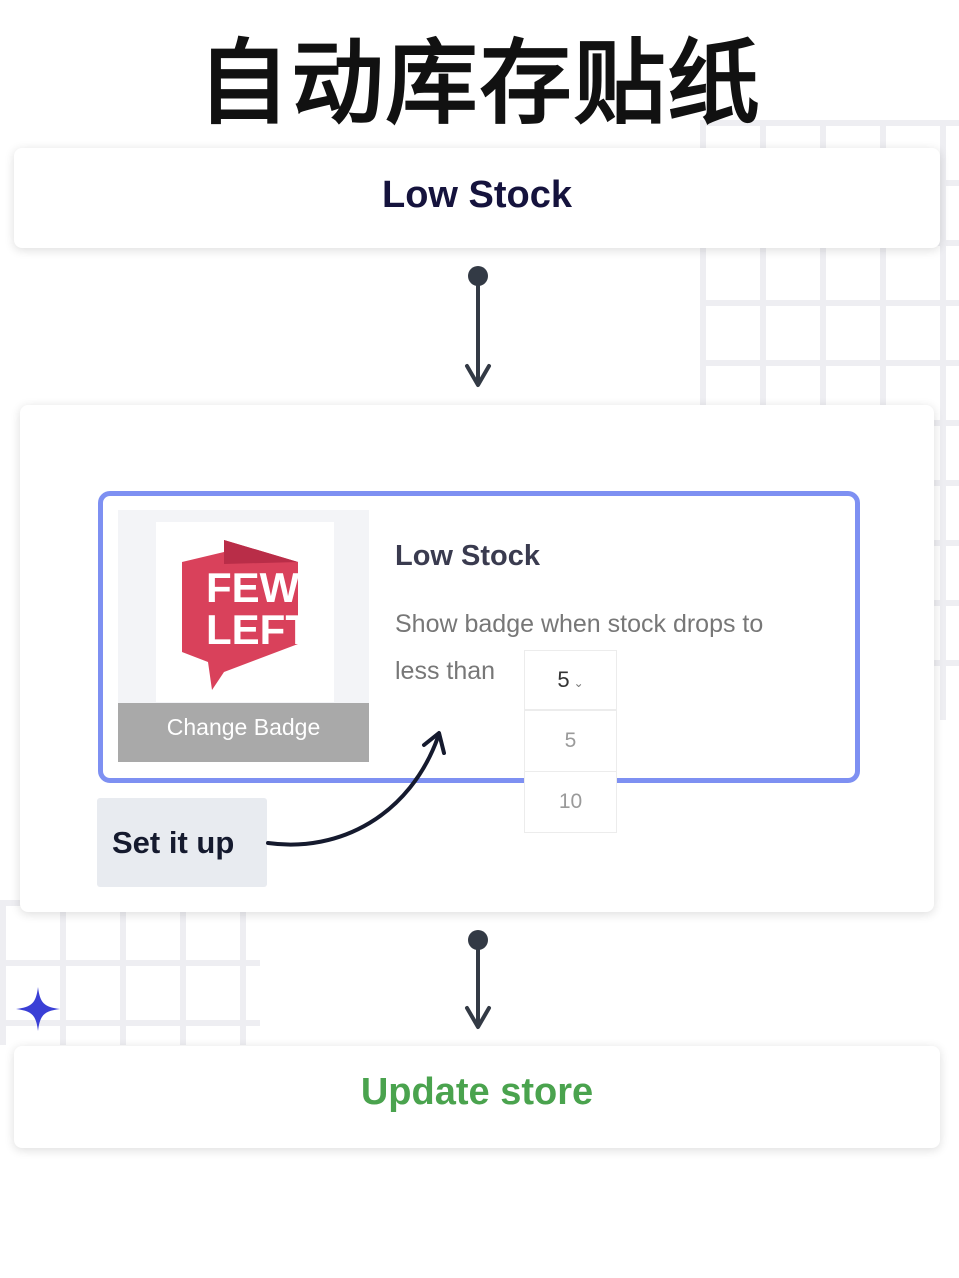 The height and width of the screenshot is (1278, 959). What do you see at coordinates (570, 802) in the screenshot?
I see `dropdown-option: 10` at bounding box center [570, 802].